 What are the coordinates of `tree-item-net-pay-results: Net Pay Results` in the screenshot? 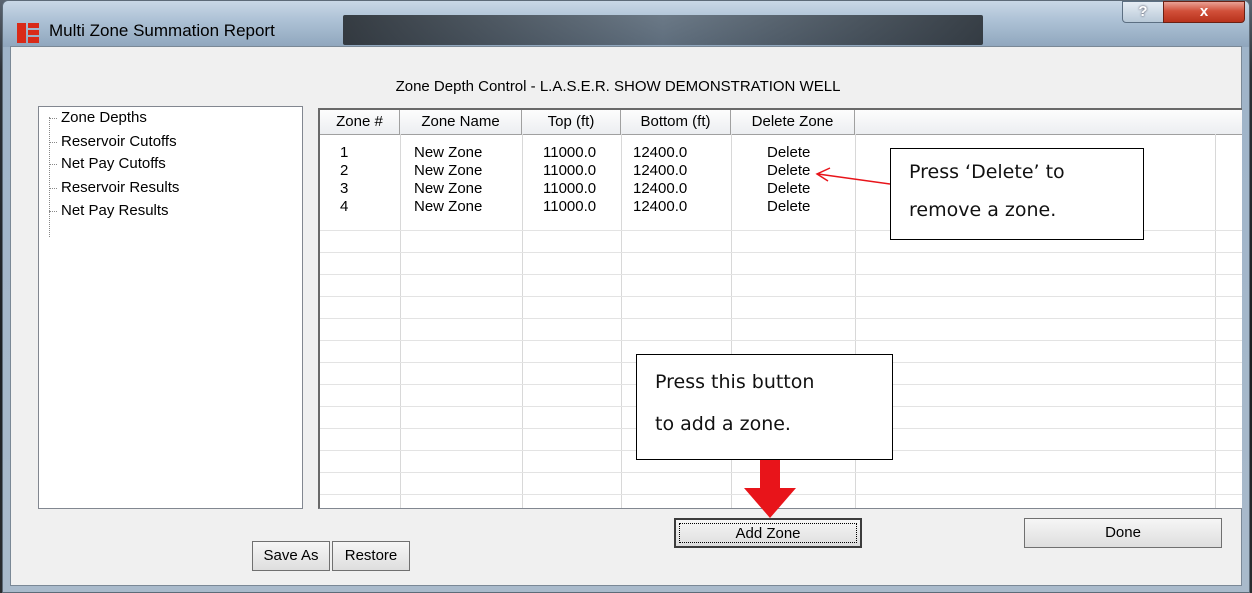 It's located at (109, 211).